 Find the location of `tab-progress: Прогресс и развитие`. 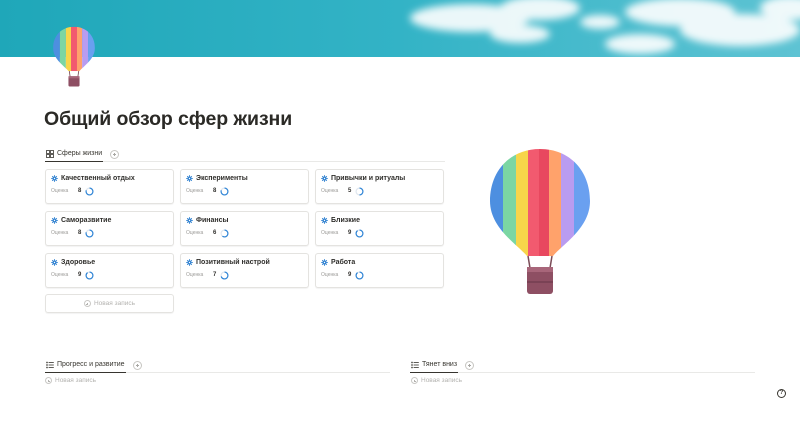

tab-progress: Прогресс и развитие is located at coordinates (85, 365).